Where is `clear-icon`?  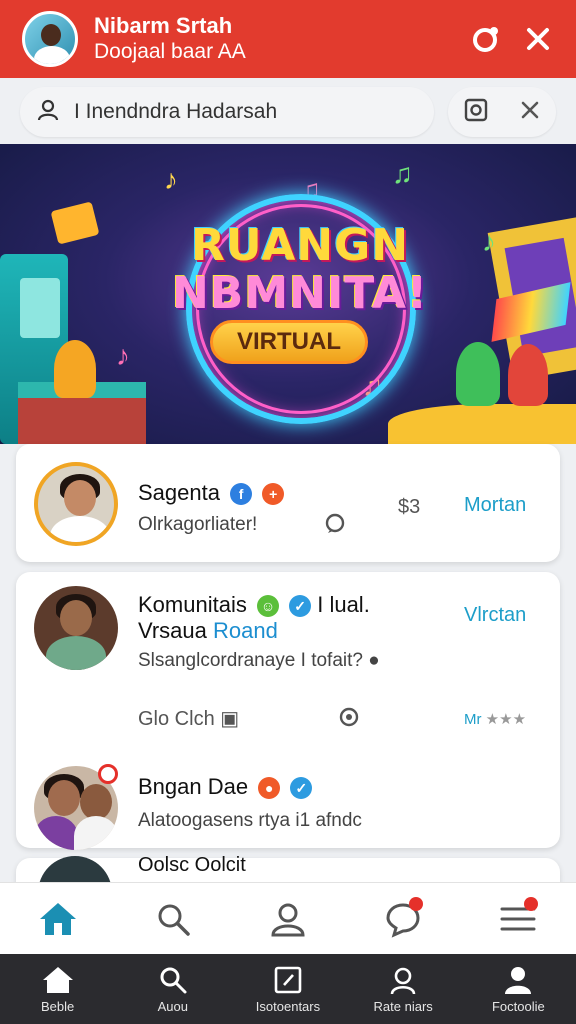
clear-icon is located at coordinates (530, 112).